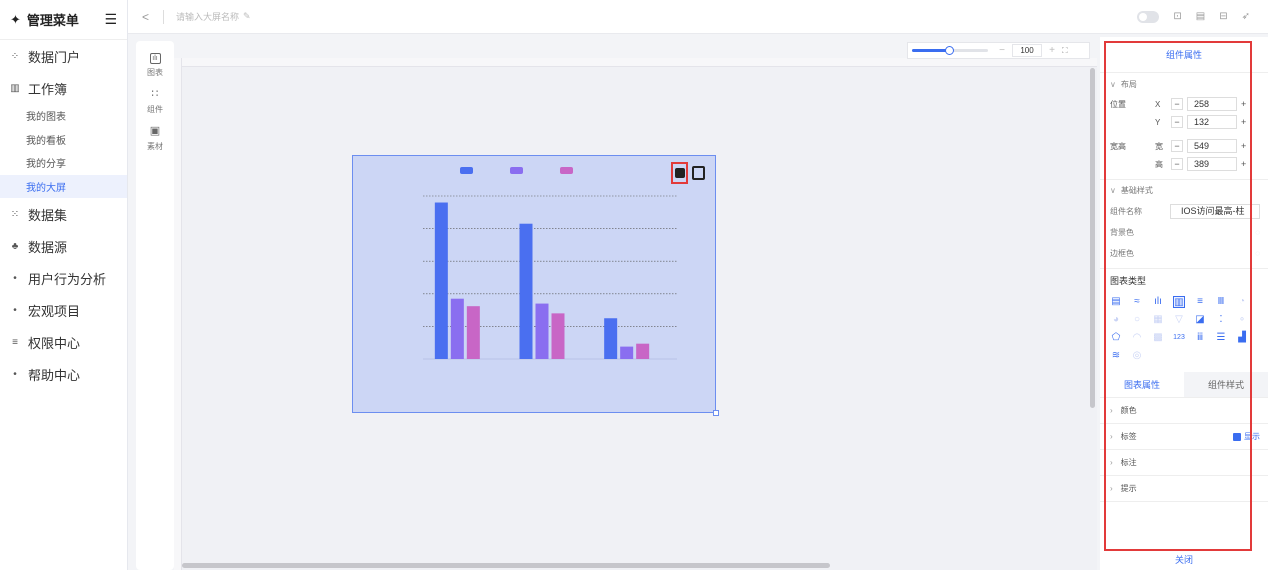  Describe the element at coordinates (1221, 338) in the screenshot. I see `grouped-hbar-icon: ☰` at that location.